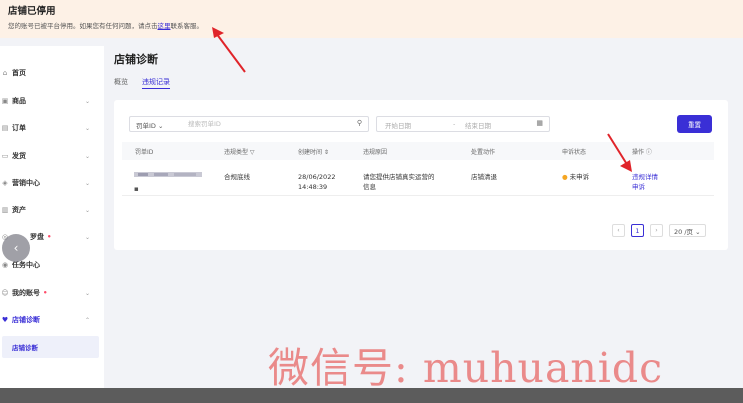 The height and width of the screenshot is (403, 743). I want to click on bottom-bar, so click(371, 395).